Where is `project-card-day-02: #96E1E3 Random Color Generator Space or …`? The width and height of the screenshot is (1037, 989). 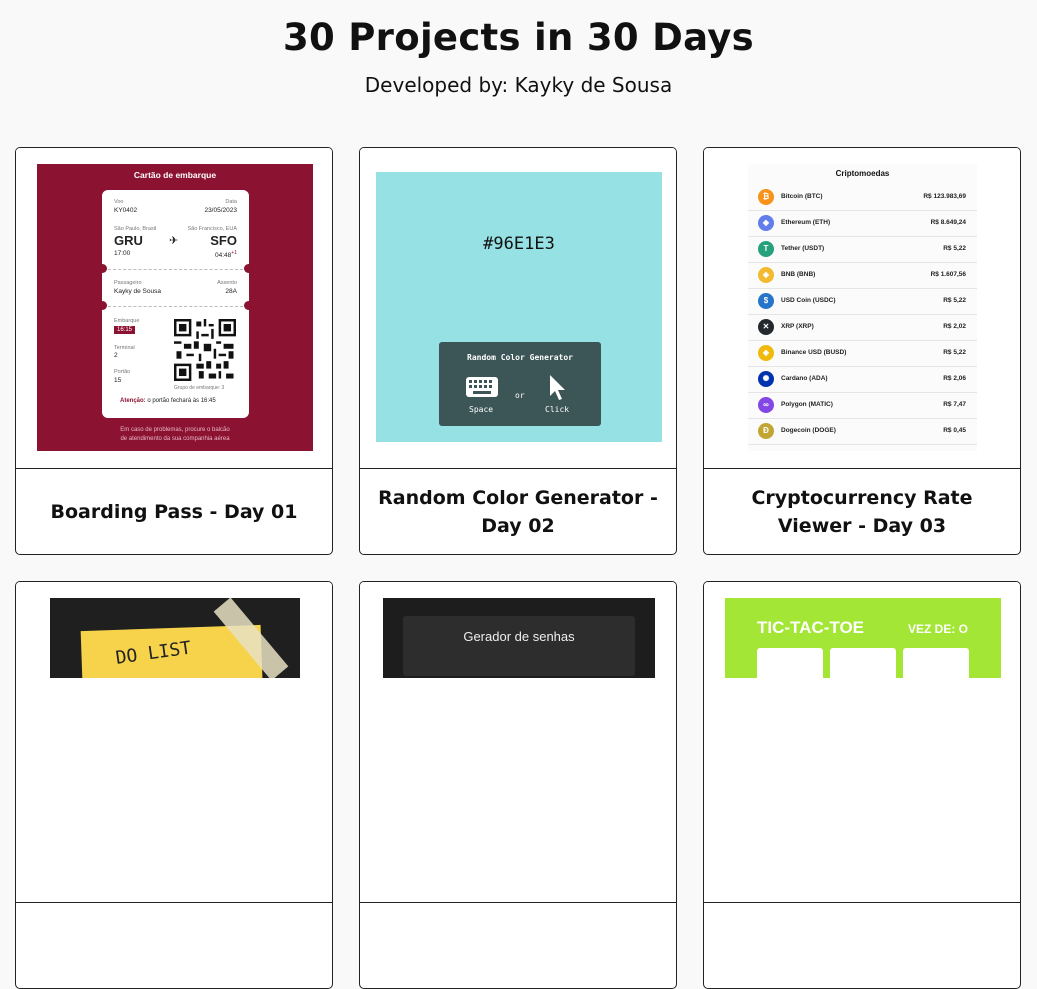 project-card-day-02: #96E1E3 Random Color Generator Space or … is located at coordinates (518, 351).